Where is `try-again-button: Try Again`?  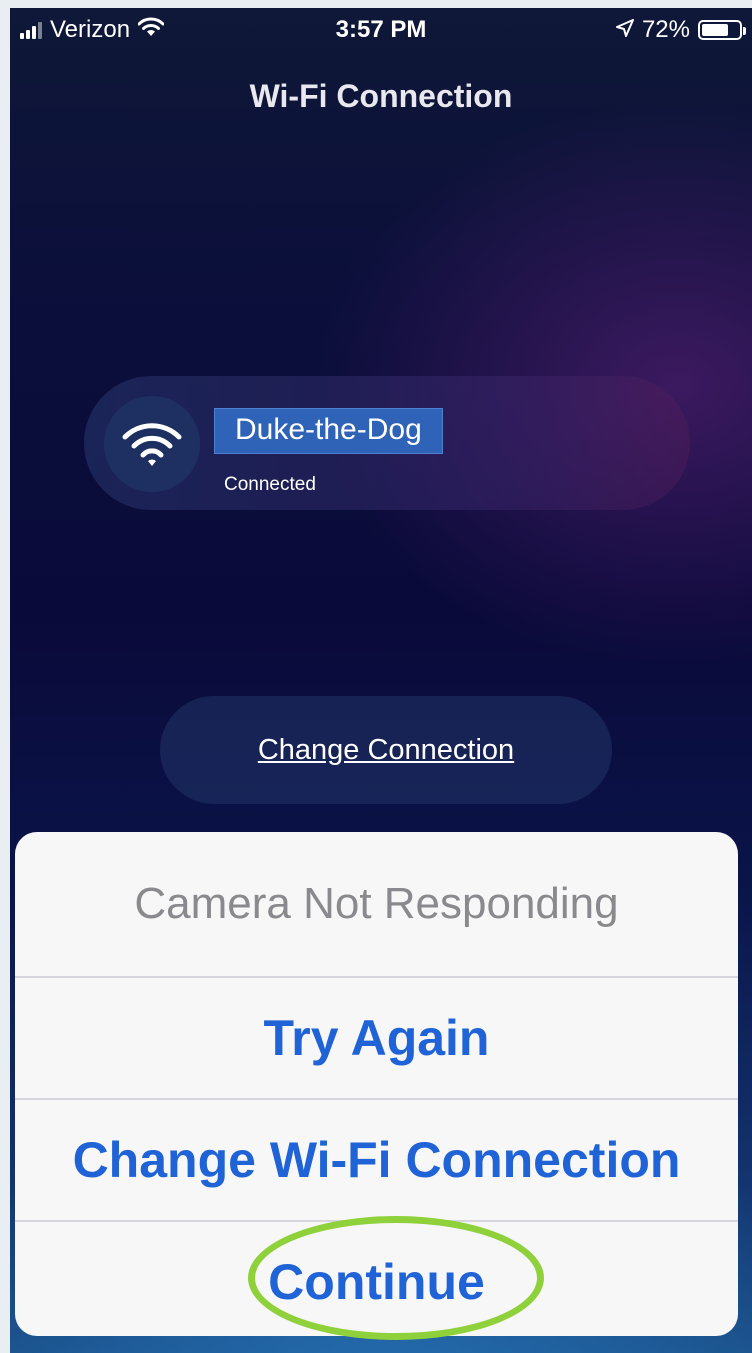
try-again-button: Try Again is located at coordinates (376, 1038).